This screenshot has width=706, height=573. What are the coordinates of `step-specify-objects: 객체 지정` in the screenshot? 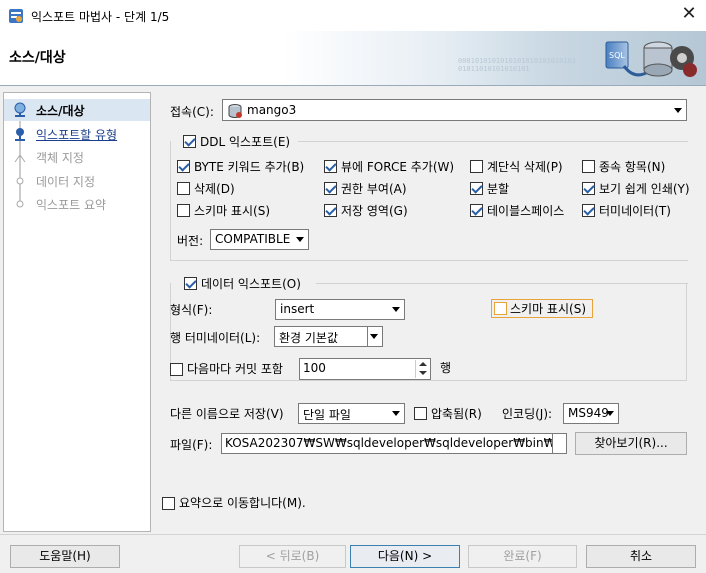 It's located at (77, 157).